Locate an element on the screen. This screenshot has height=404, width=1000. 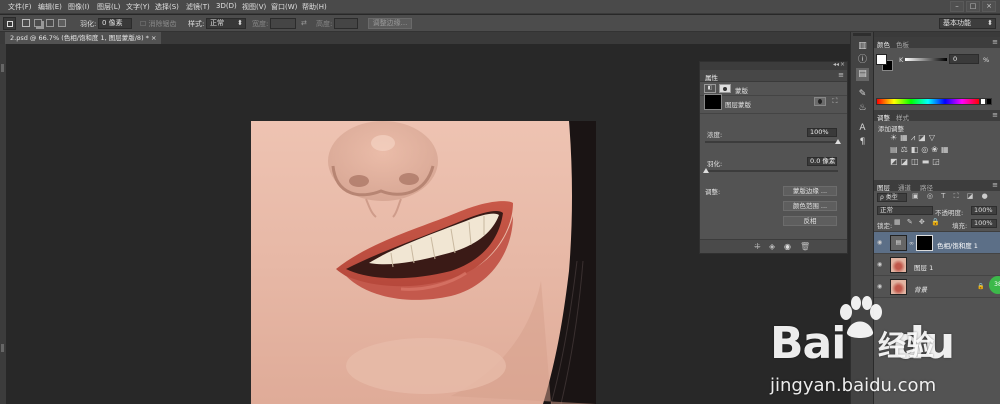
k-slider is located at coordinates (926, 59).